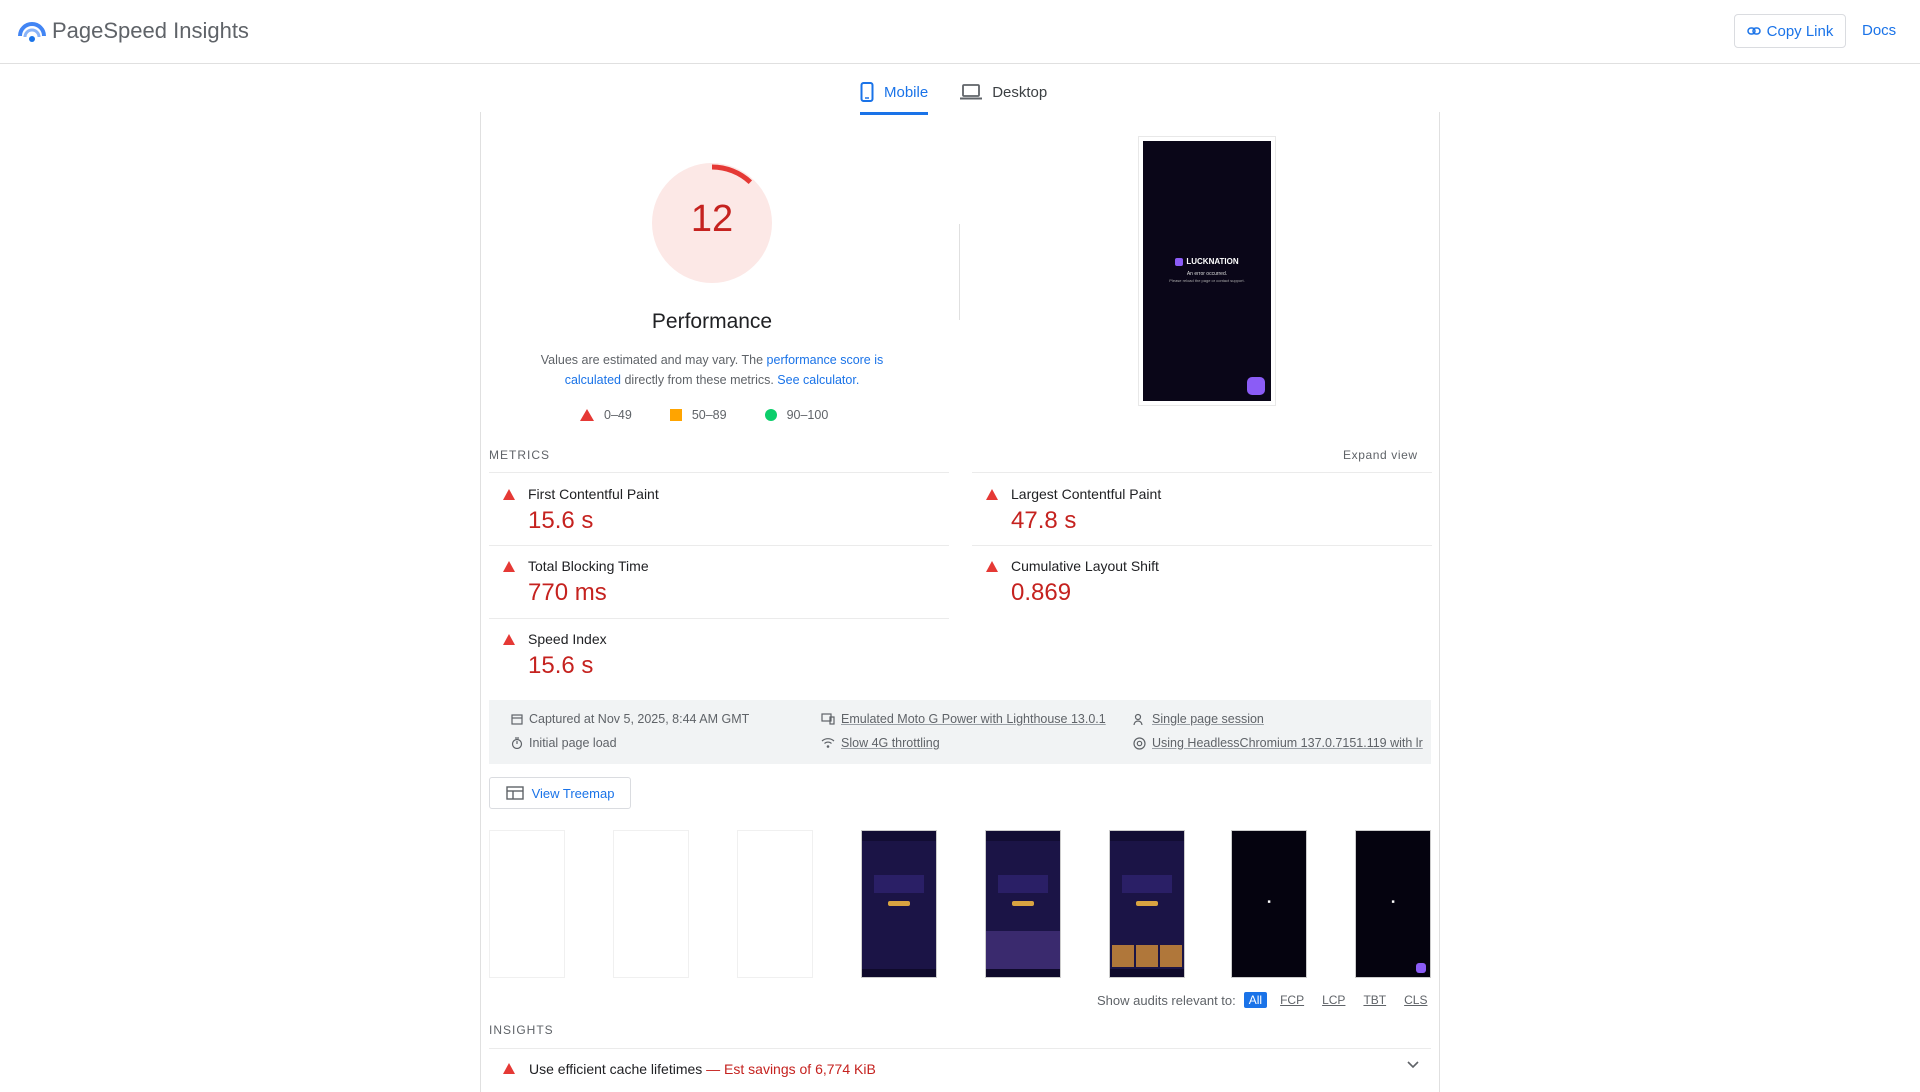  Describe the element at coordinates (1147, 956) in the screenshot. I see `frame-thumbnails` at that location.